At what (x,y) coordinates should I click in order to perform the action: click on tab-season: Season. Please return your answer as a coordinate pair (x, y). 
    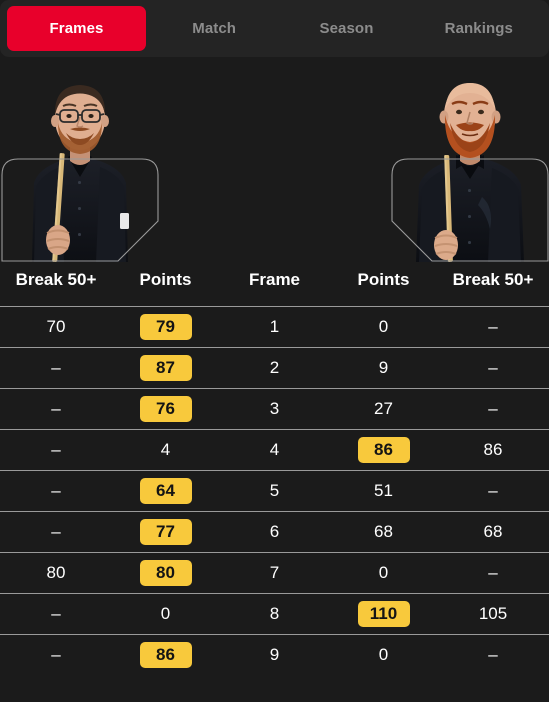
    Looking at the image, I should click on (346, 28).